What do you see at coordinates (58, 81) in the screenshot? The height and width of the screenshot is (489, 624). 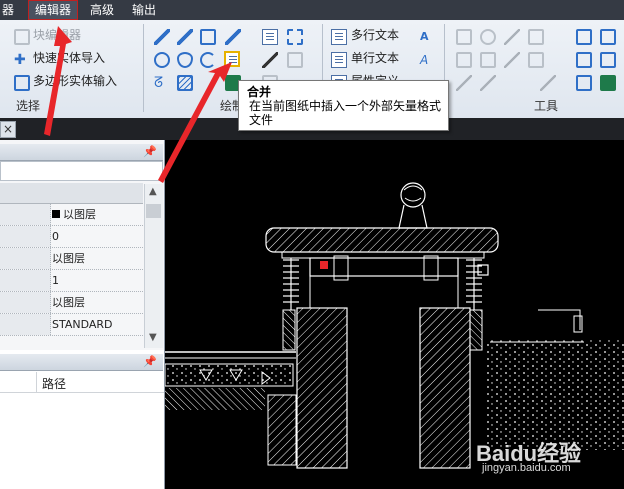 I see `annotation-arrow-menu` at bounding box center [58, 81].